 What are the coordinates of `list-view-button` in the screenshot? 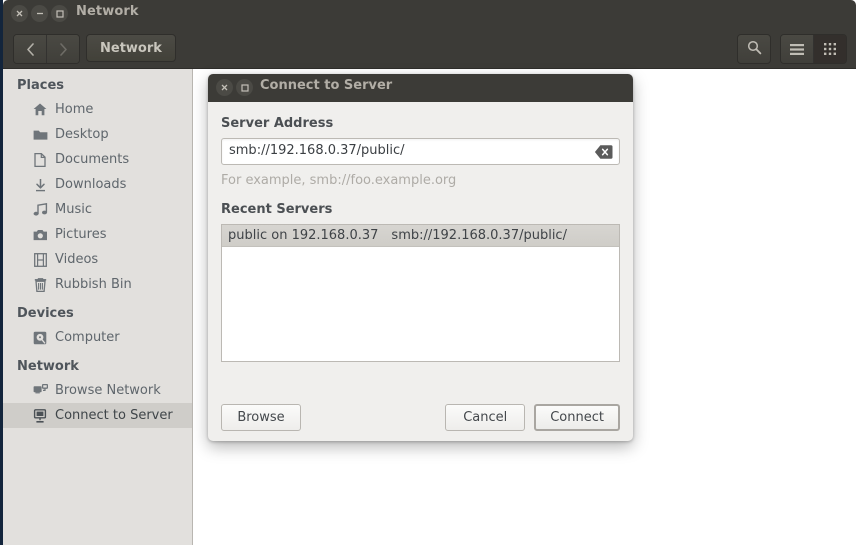 It's located at (797, 49).